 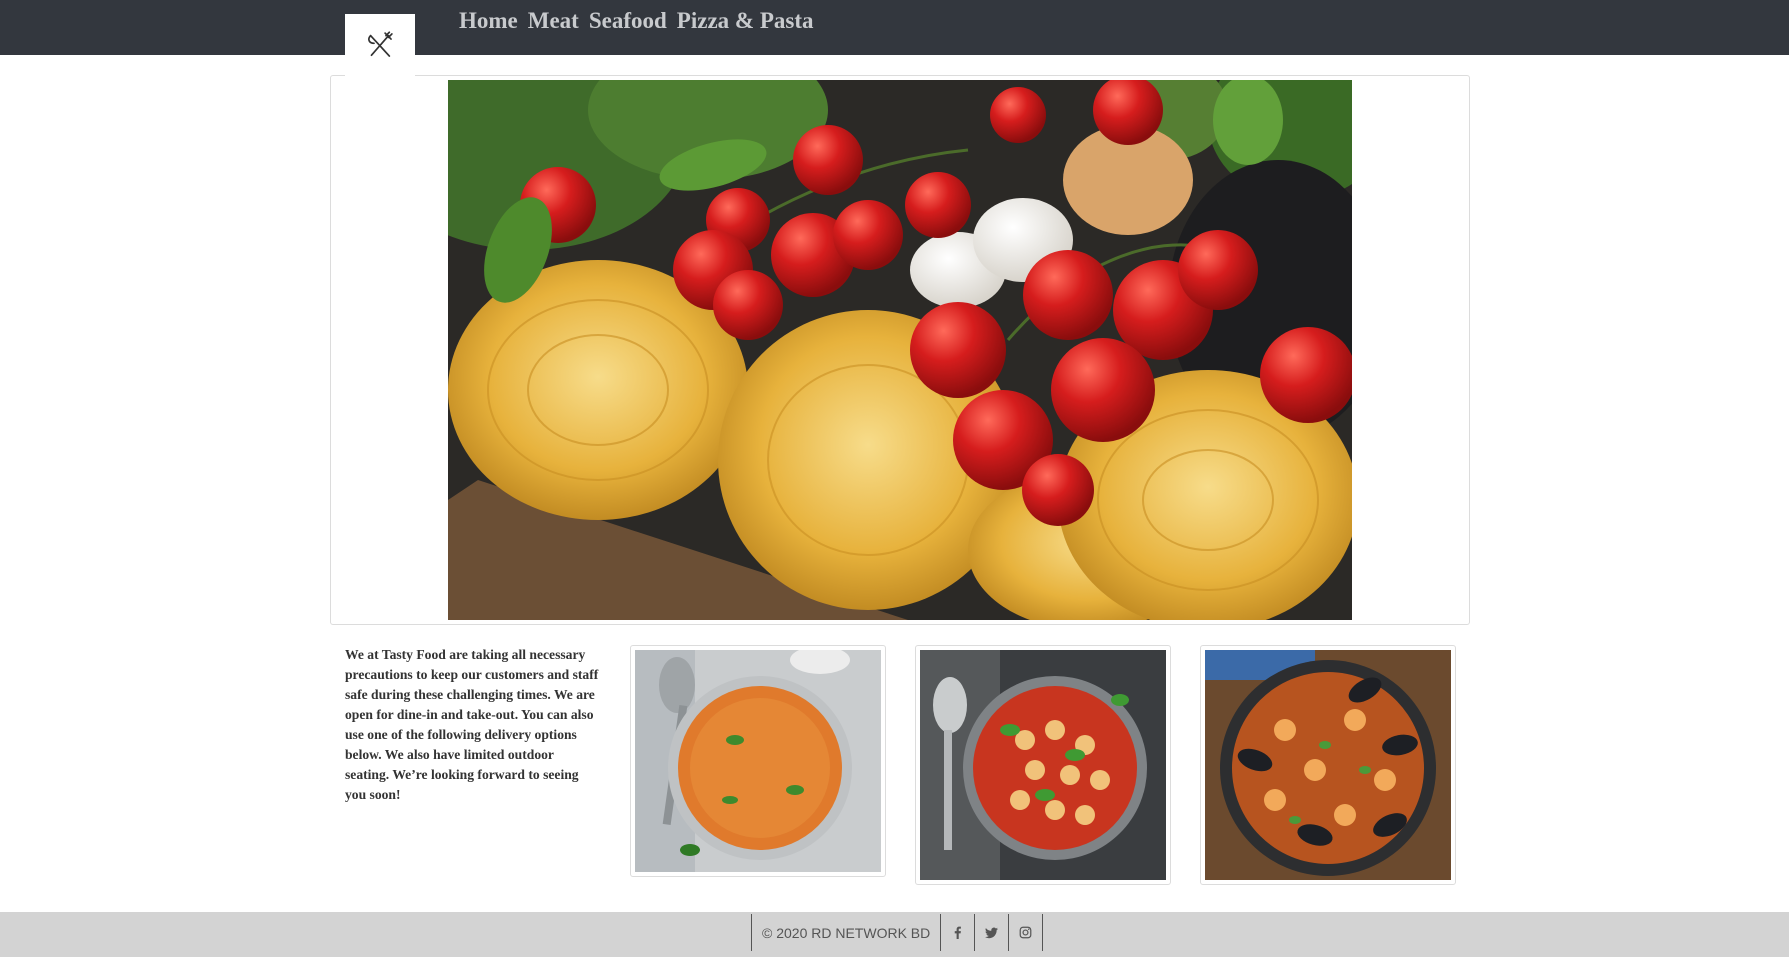 I want to click on seafood-paella-image, so click(x=1328, y=765).